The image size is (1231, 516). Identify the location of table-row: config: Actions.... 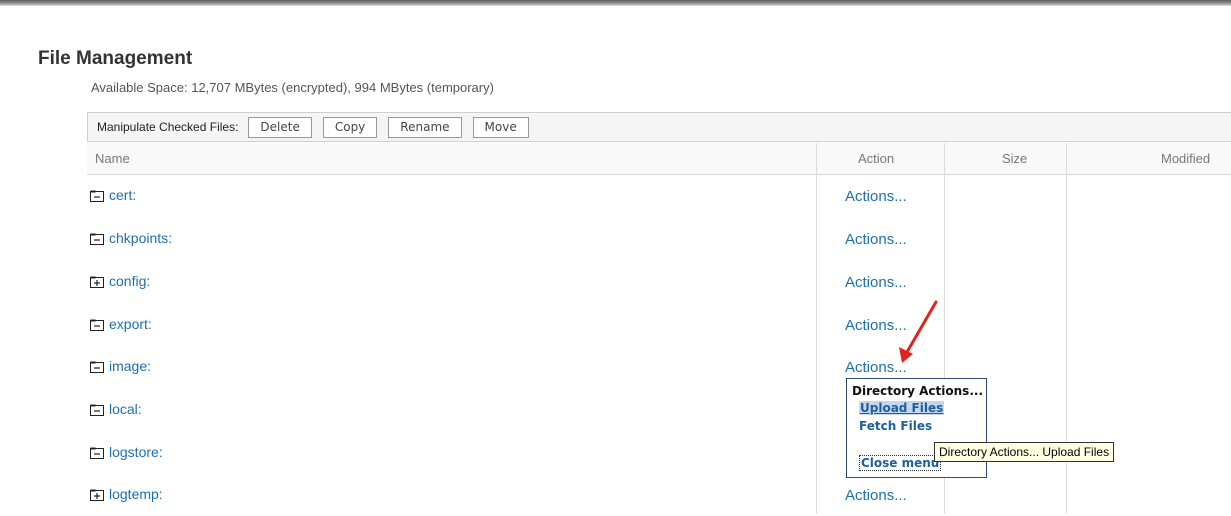
(659, 282).